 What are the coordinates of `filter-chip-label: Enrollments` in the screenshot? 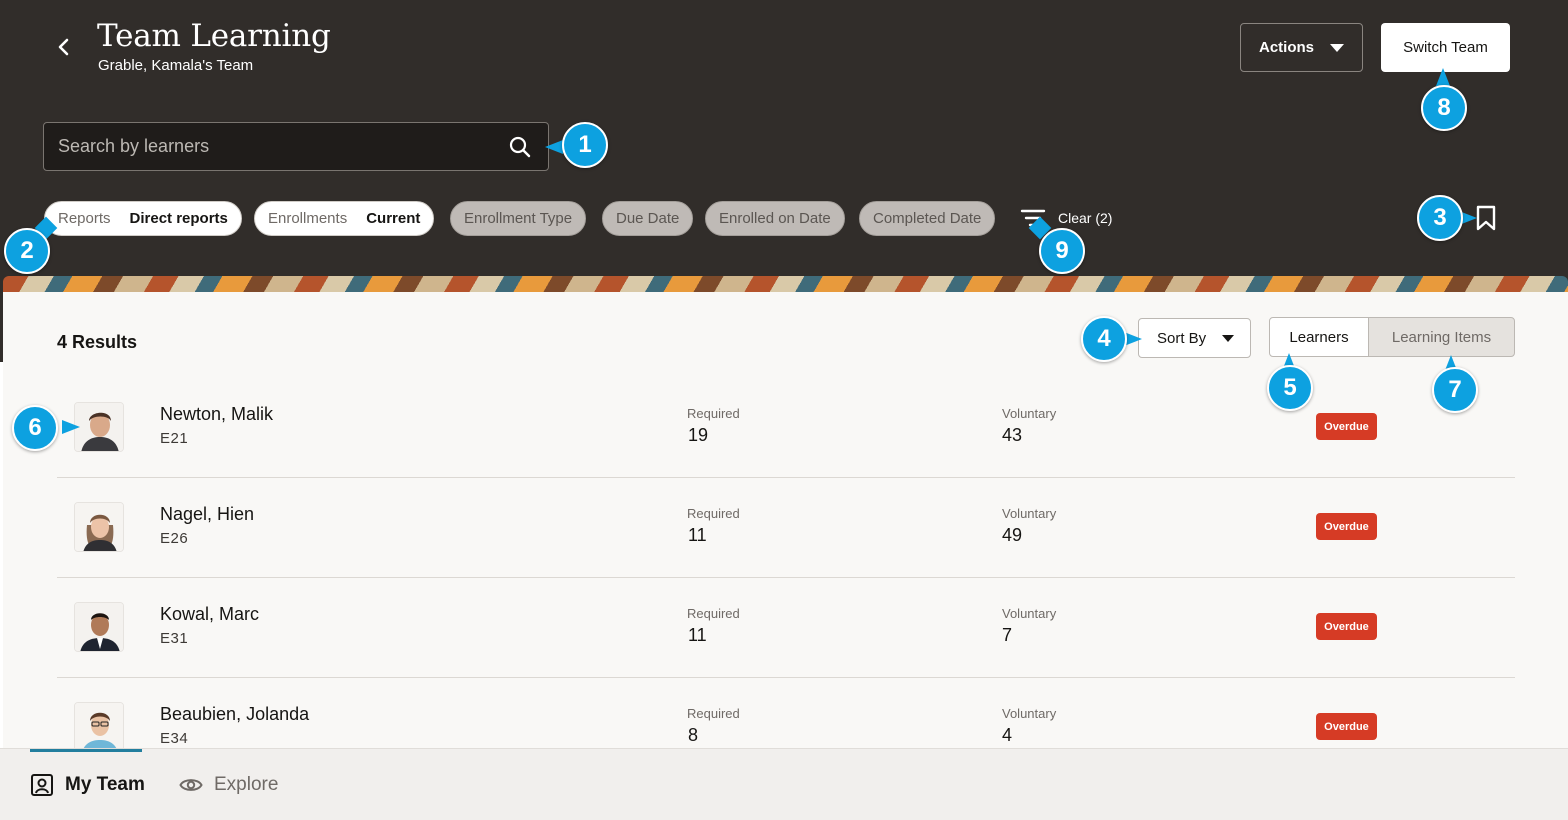 It's located at (308, 218).